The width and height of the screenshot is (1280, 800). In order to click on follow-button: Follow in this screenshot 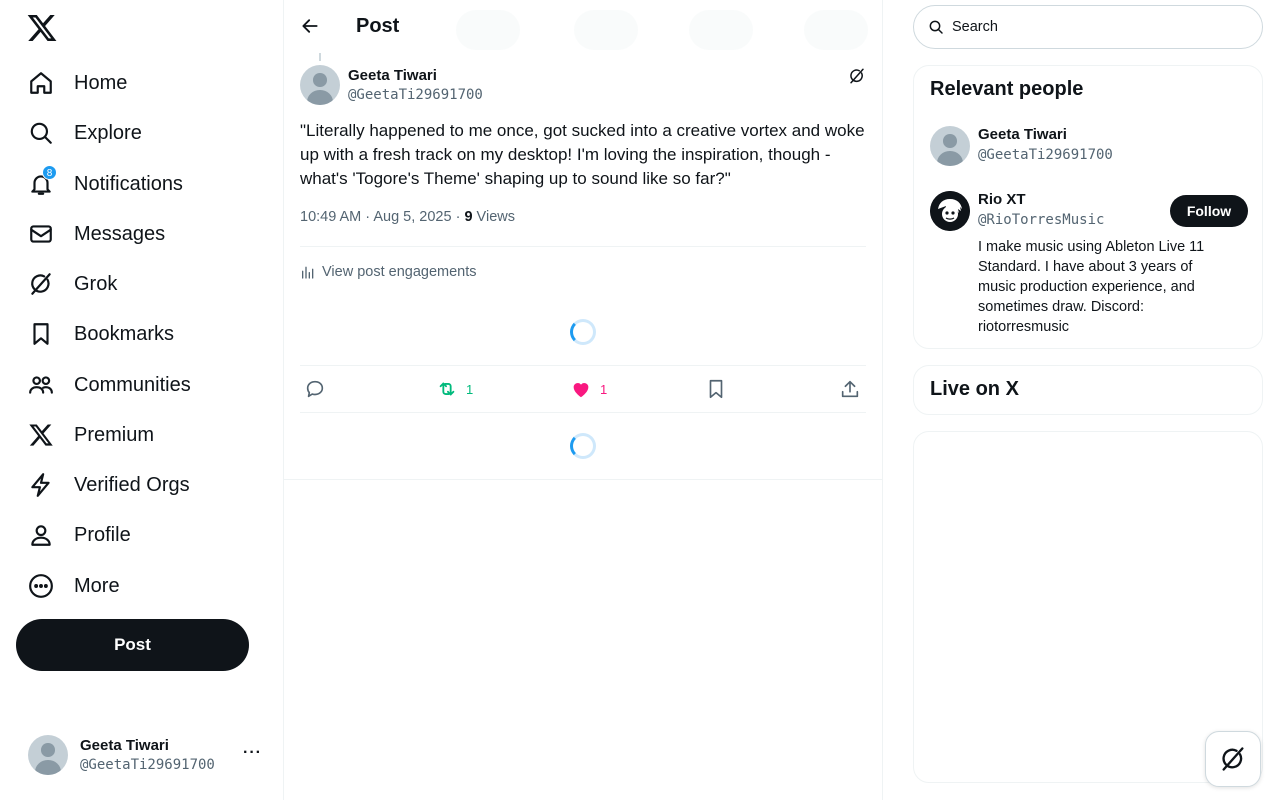, I will do `click(1209, 211)`.